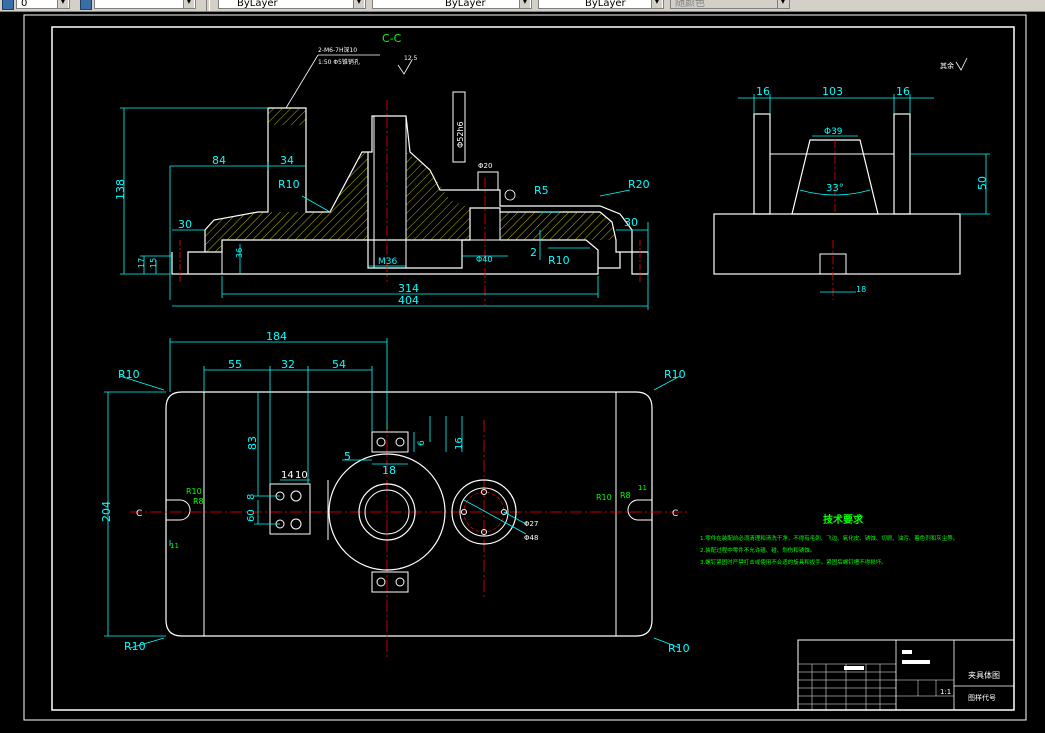 The image size is (1045, 733). What do you see at coordinates (945, 692) in the screenshot?
I see `title-block-scale: 1:1` at bounding box center [945, 692].